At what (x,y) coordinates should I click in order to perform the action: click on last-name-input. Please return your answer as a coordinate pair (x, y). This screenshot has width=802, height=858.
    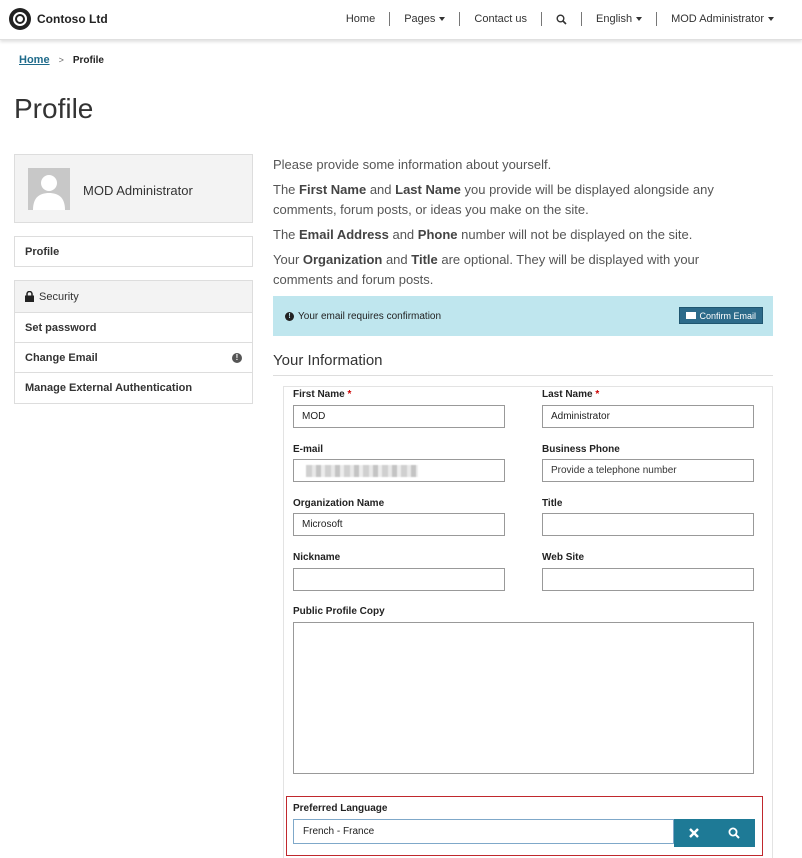
    Looking at the image, I should click on (648, 416).